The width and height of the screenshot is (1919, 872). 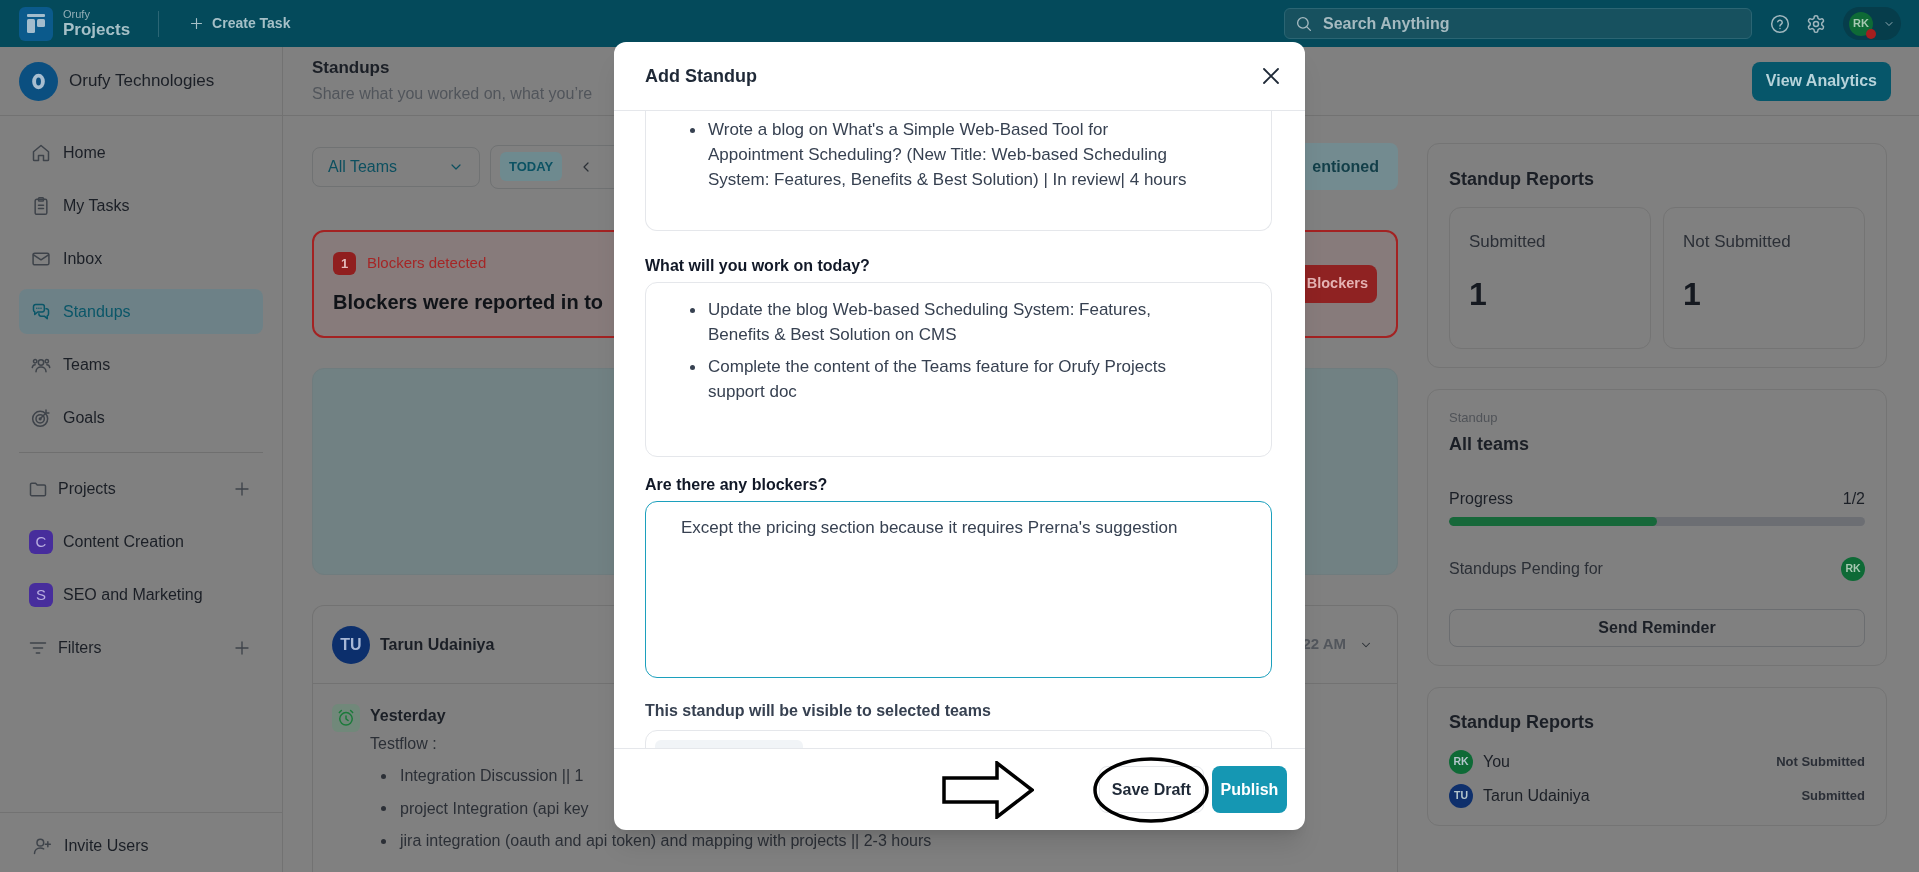 What do you see at coordinates (141, 258) in the screenshot?
I see `nav-item: Inbox` at bounding box center [141, 258].